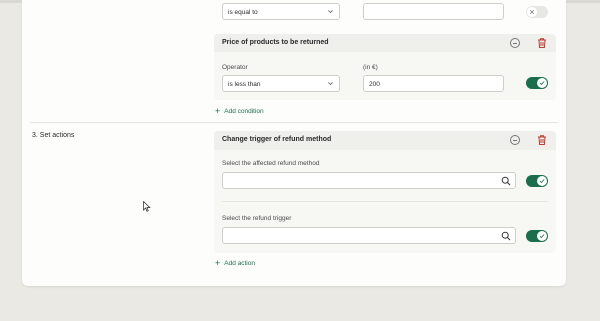 This screenshot has height=321, width=600. I want to click on toggle-top-off, so click(537, 12).